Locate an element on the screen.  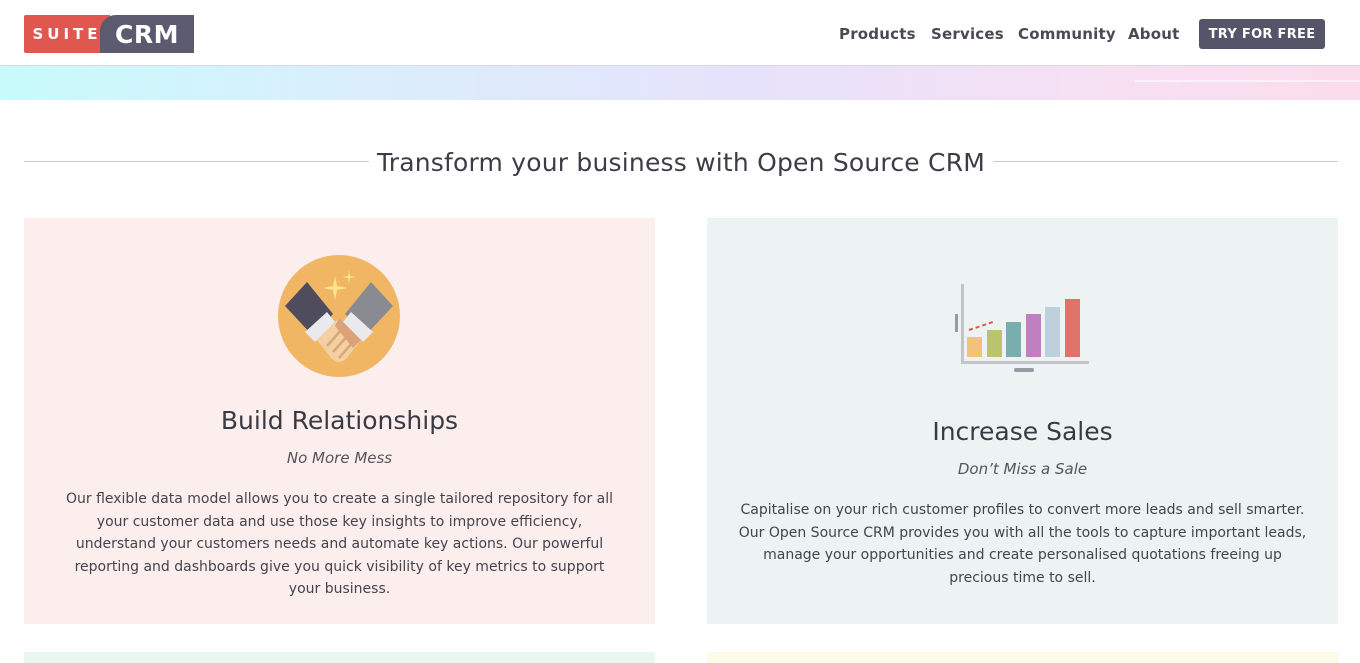
handshake-icon is located at coordinates (339, 316).